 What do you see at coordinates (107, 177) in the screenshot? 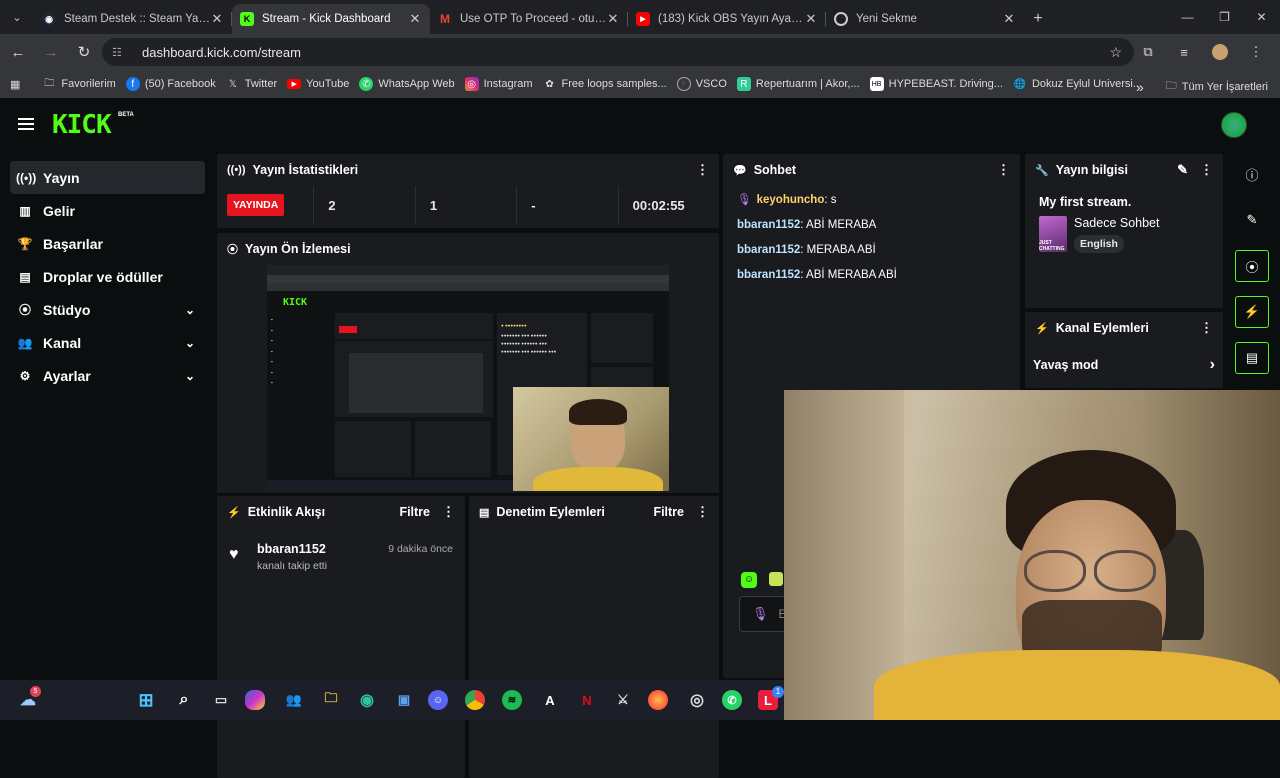
I see `sidebar-item-yayin: ((•)) Yayın` at bounding box center [107, 177].